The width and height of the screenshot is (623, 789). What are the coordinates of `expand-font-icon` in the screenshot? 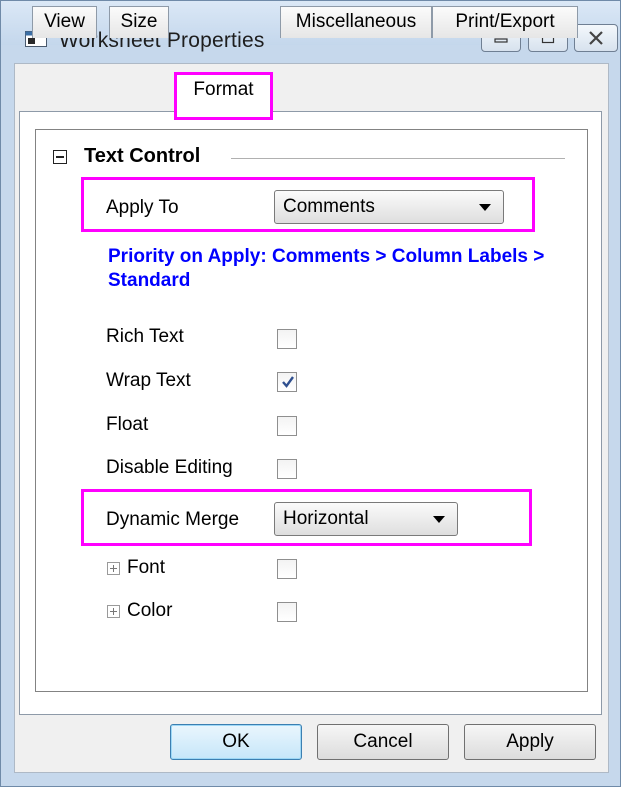 It's located at (113, 568).